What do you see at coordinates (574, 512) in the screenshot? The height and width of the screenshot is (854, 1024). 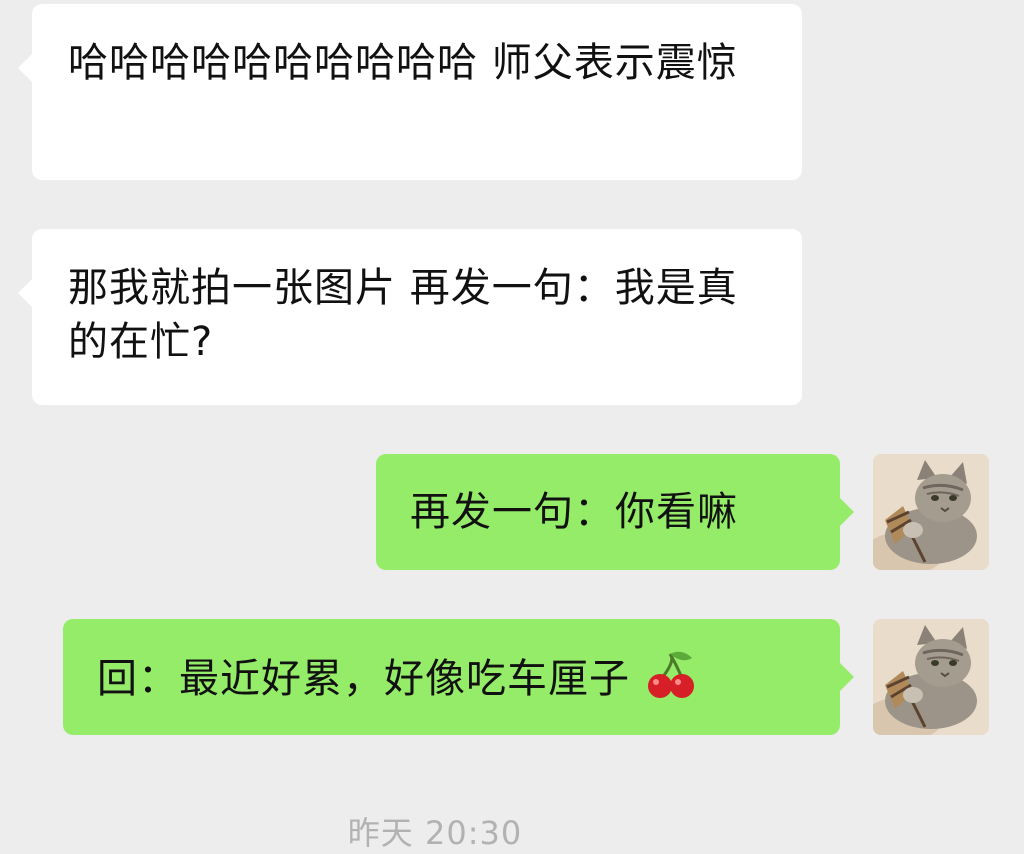 I see `message-text: 再发一句：你看嘛` at bounding box center [574, 512].